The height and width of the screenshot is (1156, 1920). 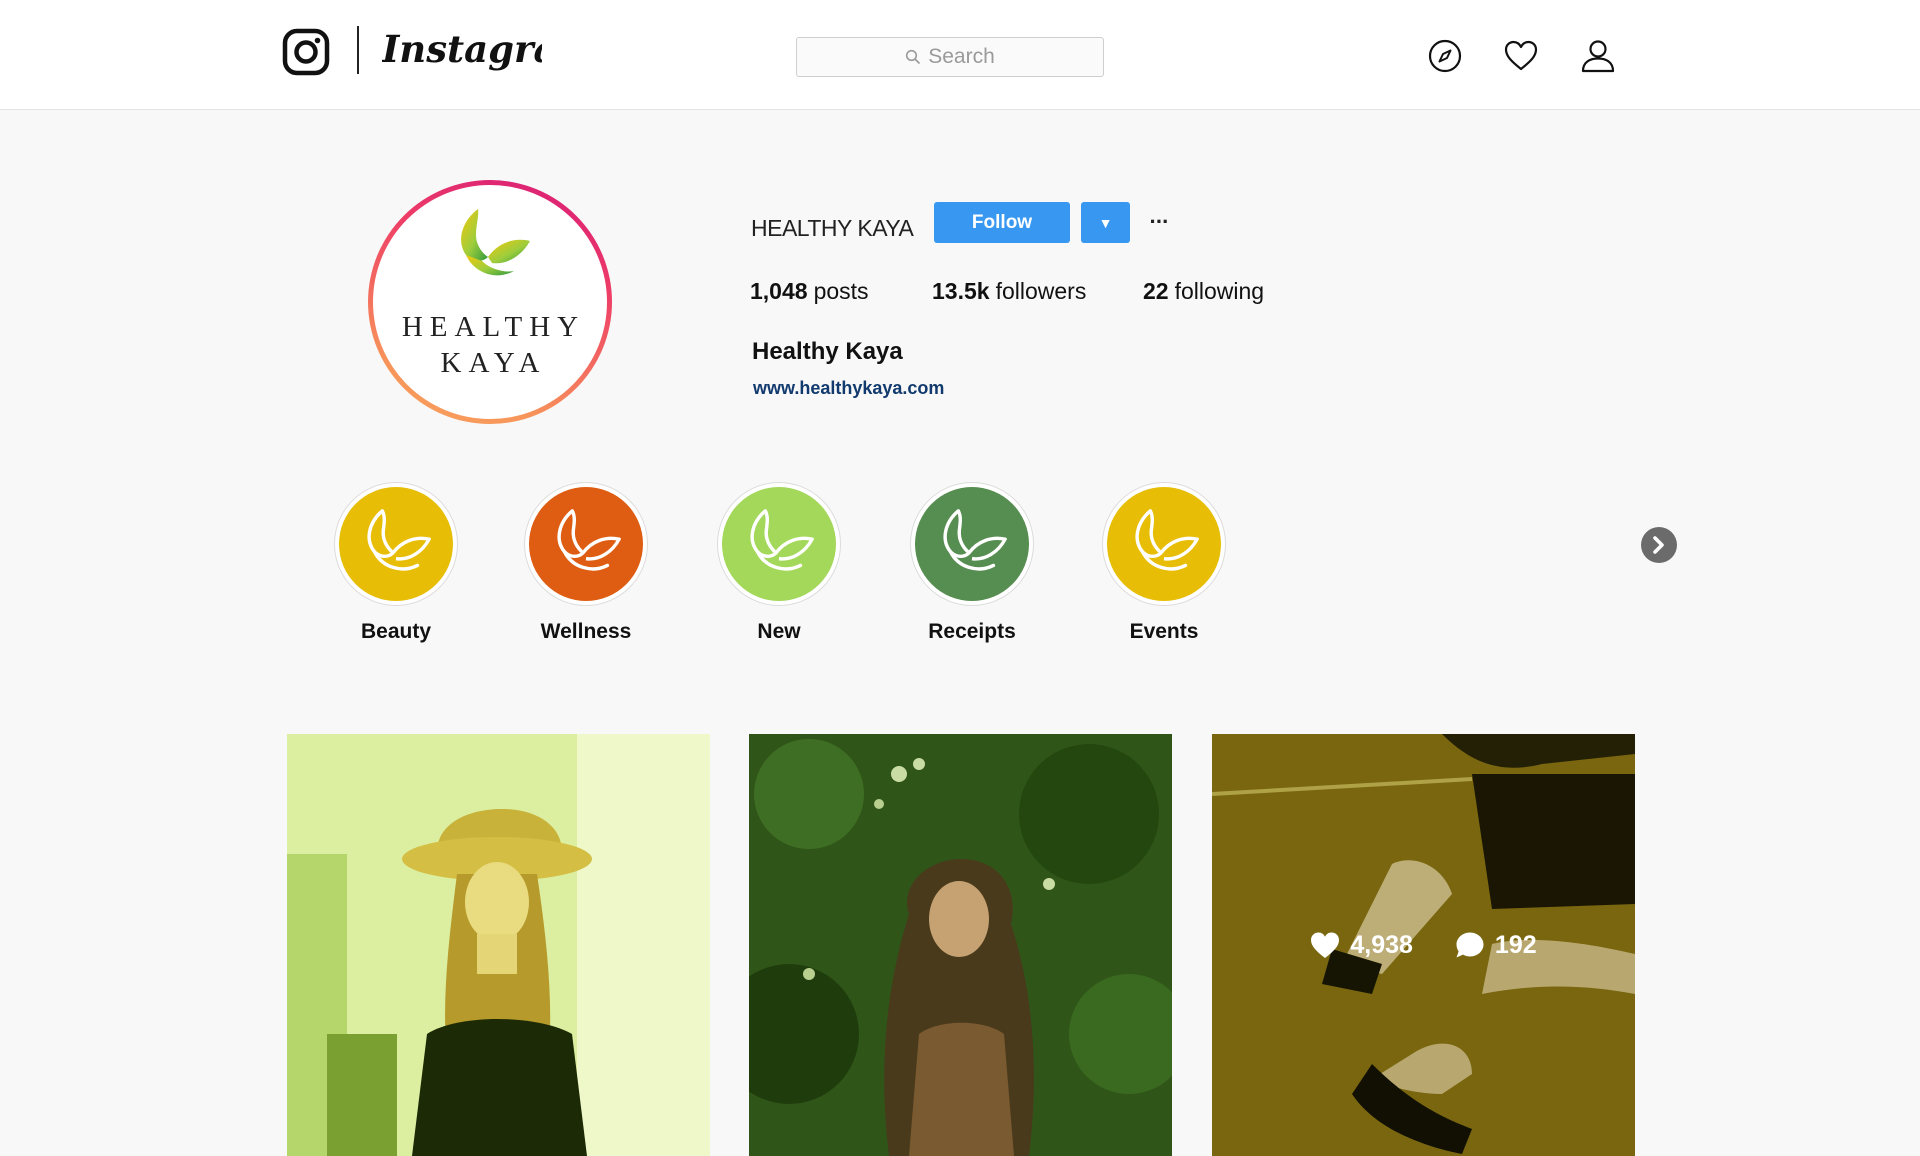 I want to click on highlight-wellness: Wellness, so click(x=586, y=562).